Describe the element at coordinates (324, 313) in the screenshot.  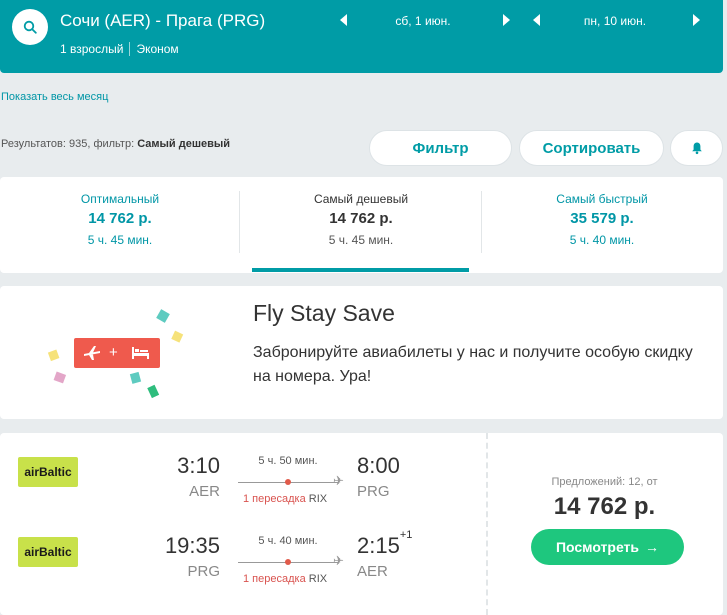
I see `promo-title: Fly Stay Save` at that location.